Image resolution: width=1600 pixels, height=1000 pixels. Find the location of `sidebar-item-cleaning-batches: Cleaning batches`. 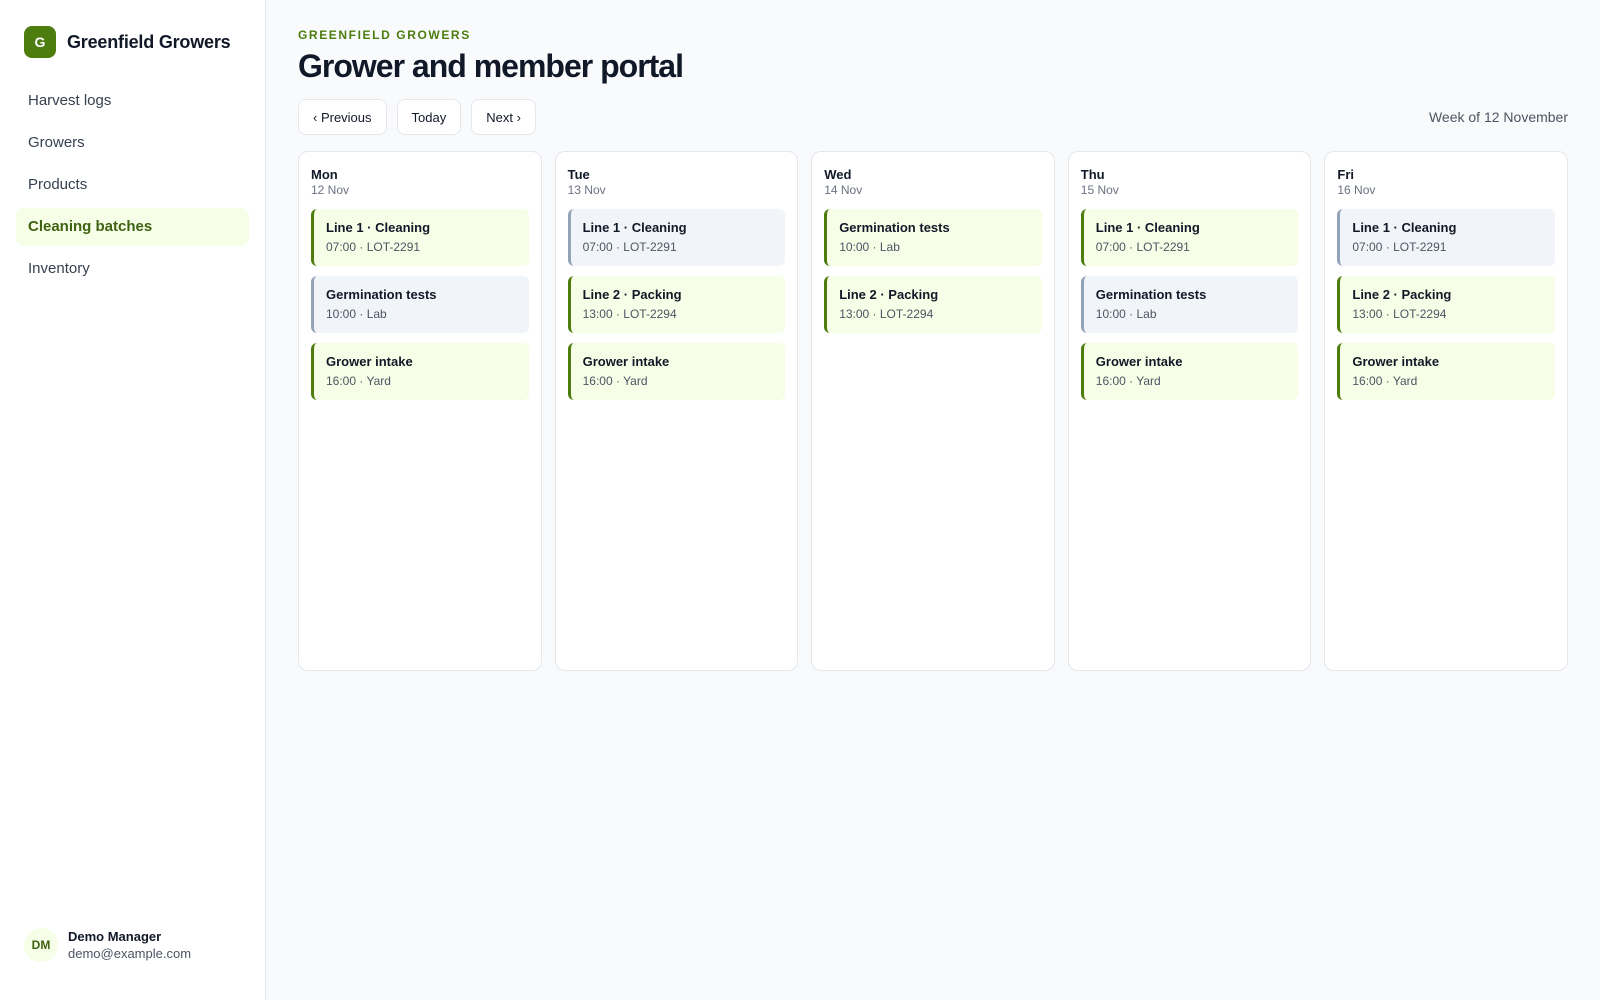

sidebar-item-cleaning-batches: Cleaning batches is located at coordinates (132, 227).